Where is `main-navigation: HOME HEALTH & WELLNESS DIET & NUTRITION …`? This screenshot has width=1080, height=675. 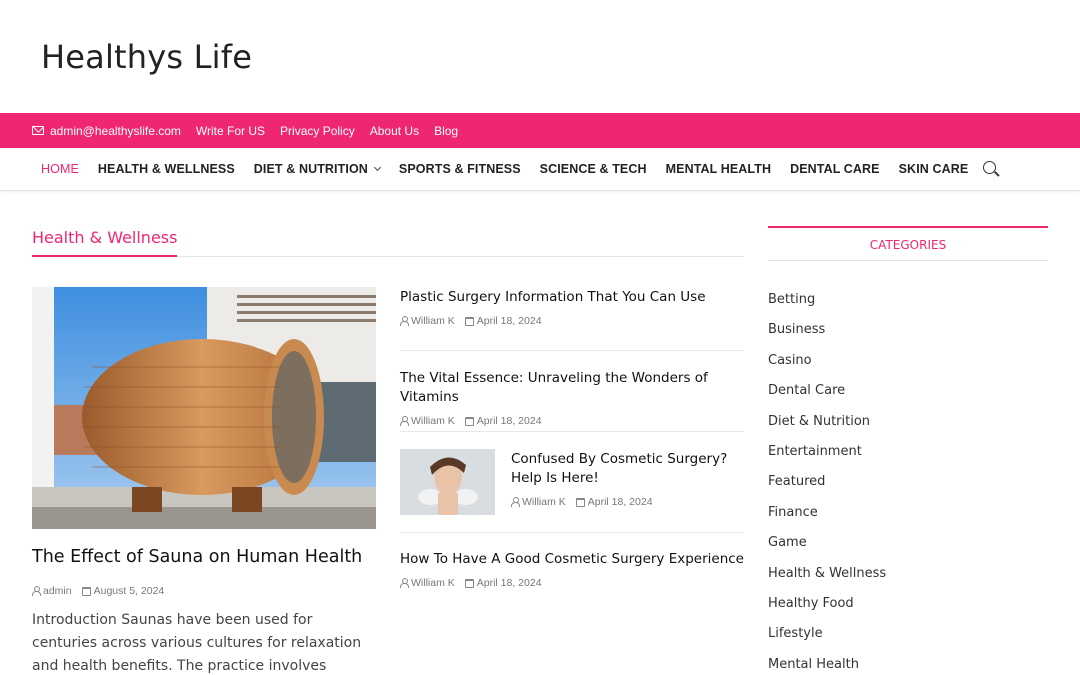 main-navigation: HOME HEALTH & WELLNESS DIET & NUTRITION … is located at coordinates (540, 169).